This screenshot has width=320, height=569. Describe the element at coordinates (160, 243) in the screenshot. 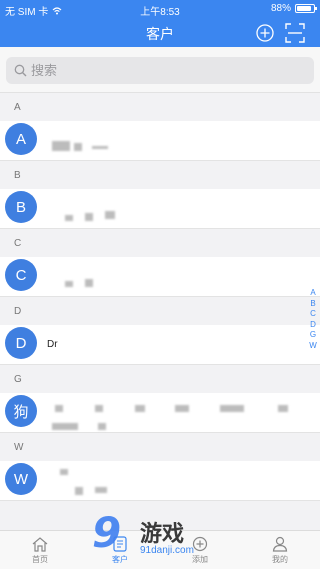

I see `section-header-c: C` at that location.